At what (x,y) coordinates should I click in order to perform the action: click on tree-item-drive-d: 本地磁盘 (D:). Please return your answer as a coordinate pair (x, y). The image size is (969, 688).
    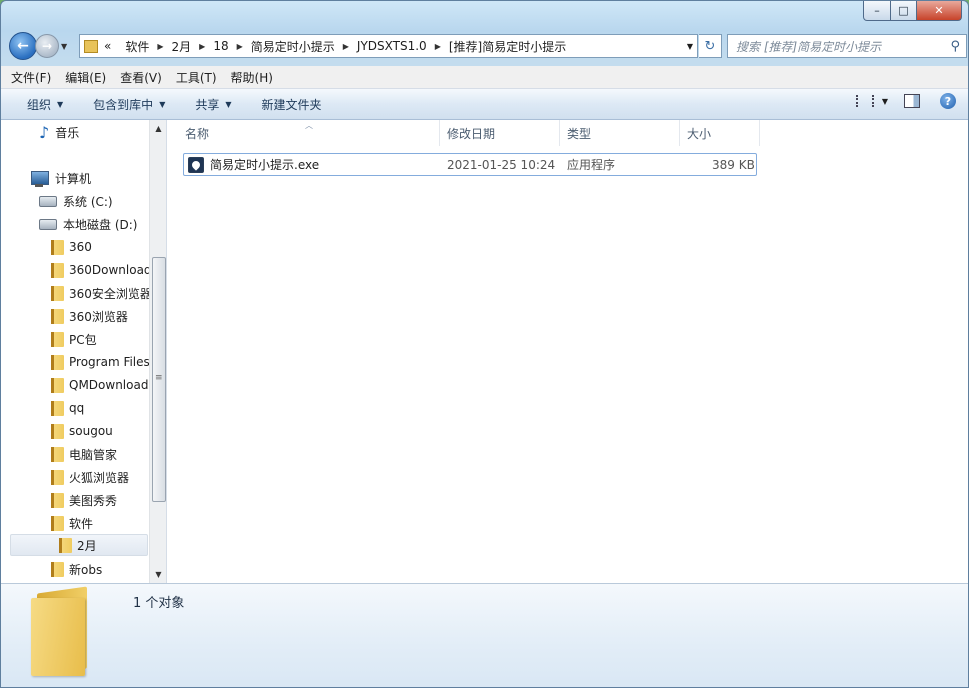
    Looking at the image, I should click on (88, 224).